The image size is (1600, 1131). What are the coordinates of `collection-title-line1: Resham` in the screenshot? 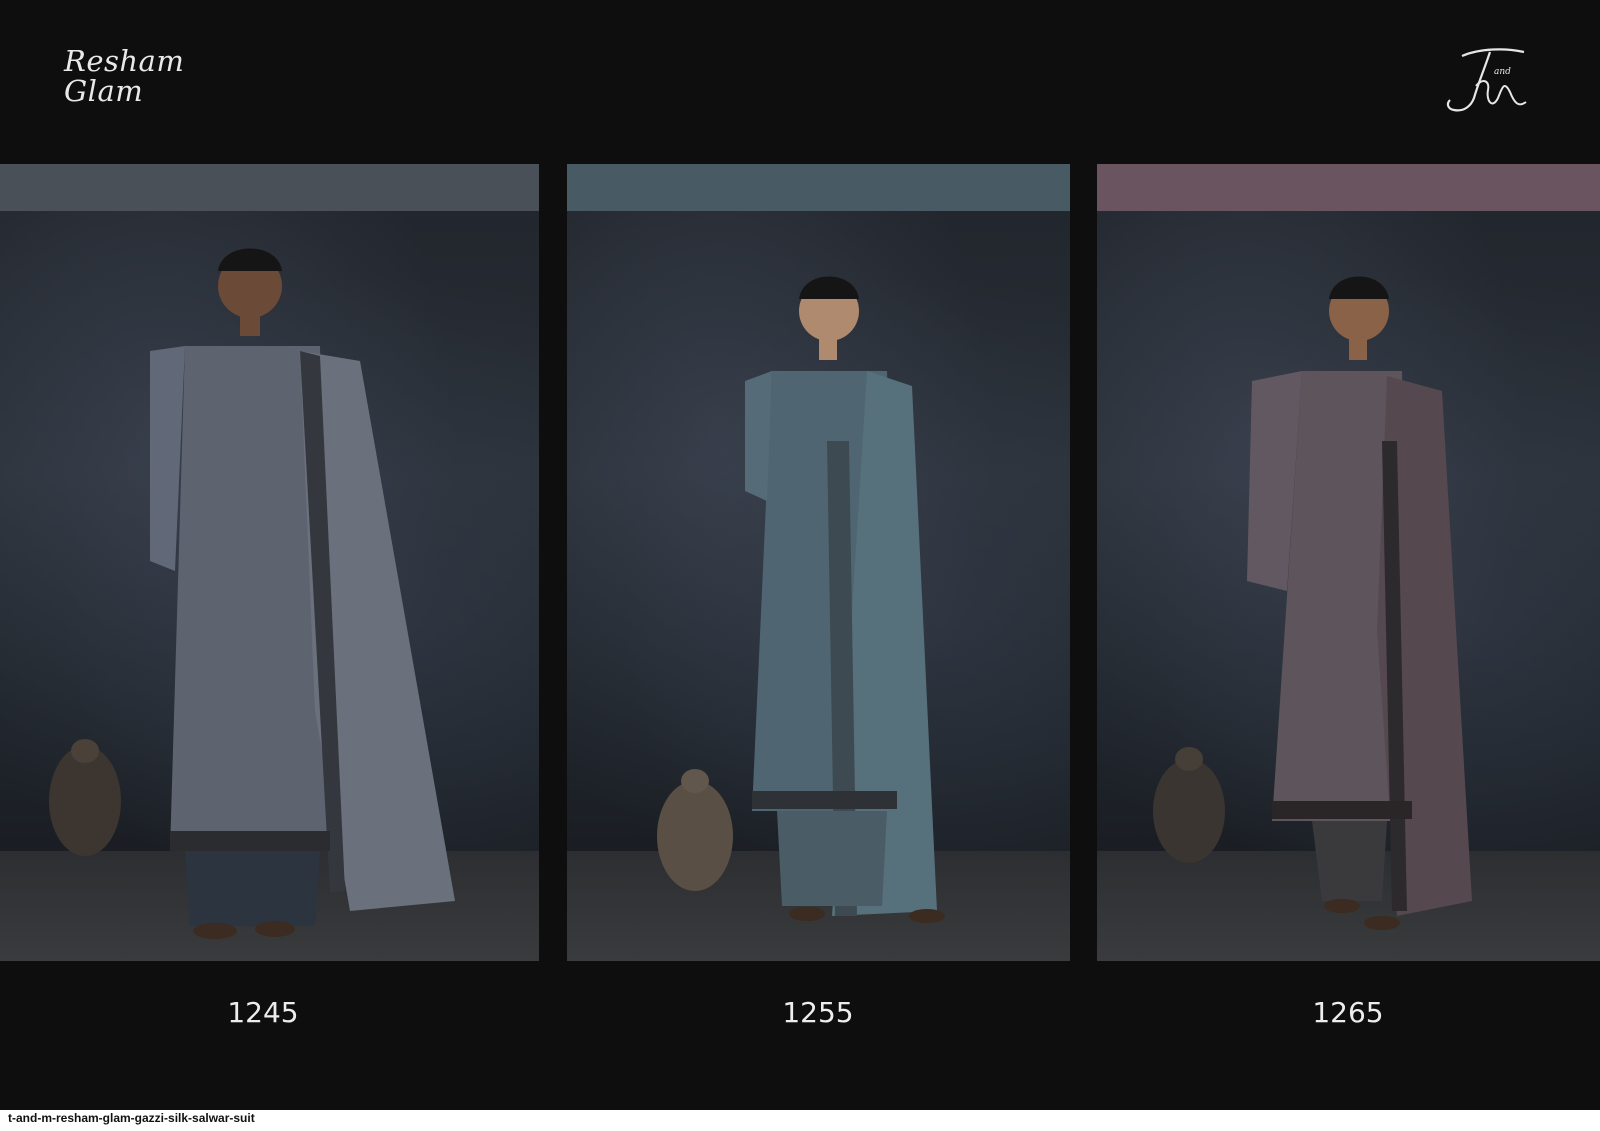 It's located at (124, 61).